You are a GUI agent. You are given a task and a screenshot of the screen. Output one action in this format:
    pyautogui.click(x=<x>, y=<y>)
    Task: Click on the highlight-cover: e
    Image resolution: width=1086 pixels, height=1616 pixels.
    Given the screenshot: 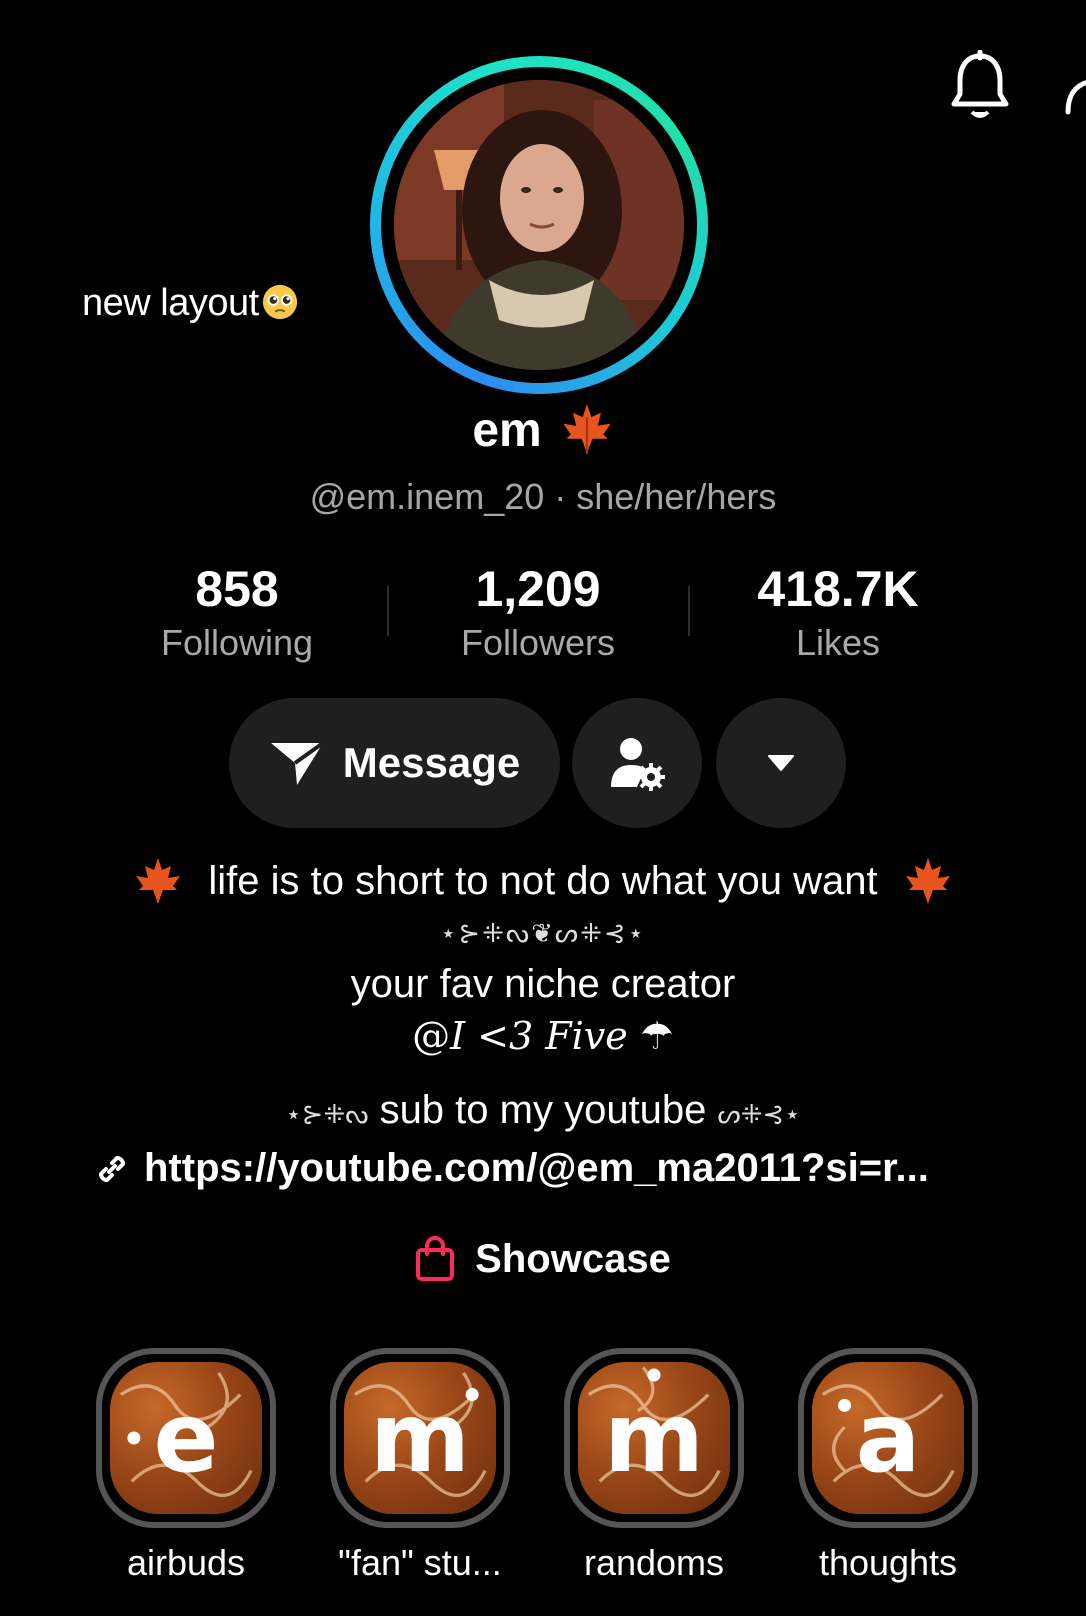 What is the action you would take?
    pyautogui.click(x=186, y=1438)
    